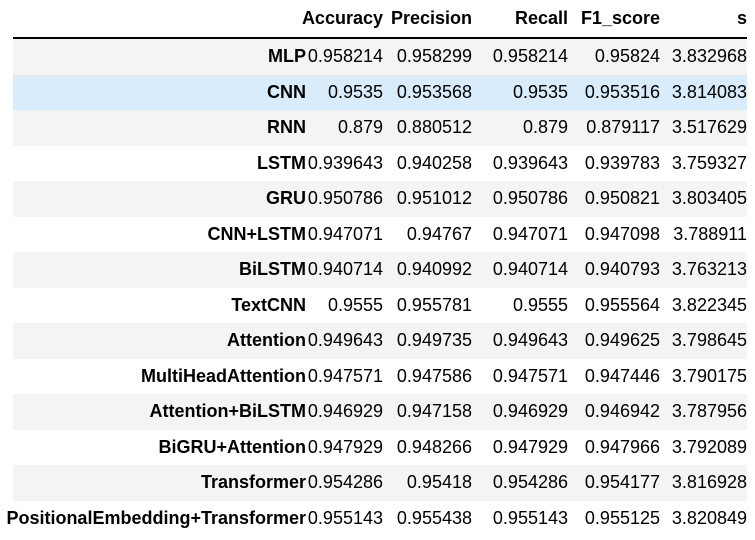 The image size is (755, 540). I want to click on row-label: CNN, so click(286, 91).